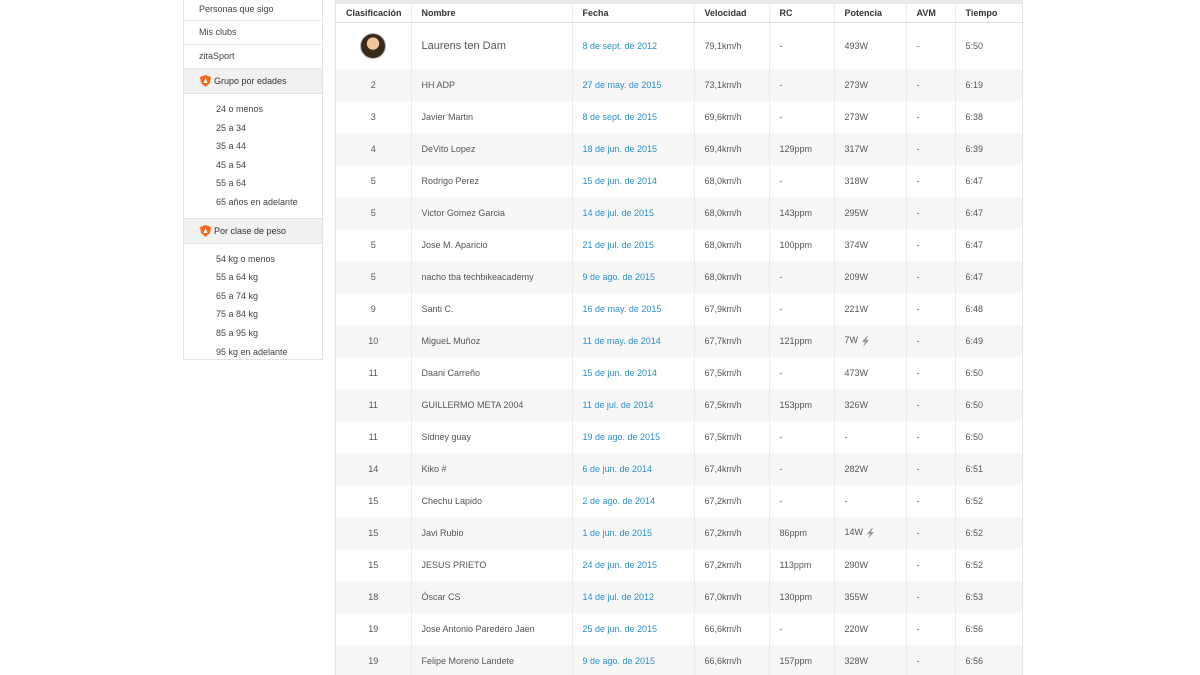 Image resolution: width=1200 pixels, height=675 pixels. Describe the element at coordinates (491, 405) in the screenshot. I see `athlete-name-link: GUILLERMO META 2004` at that location.